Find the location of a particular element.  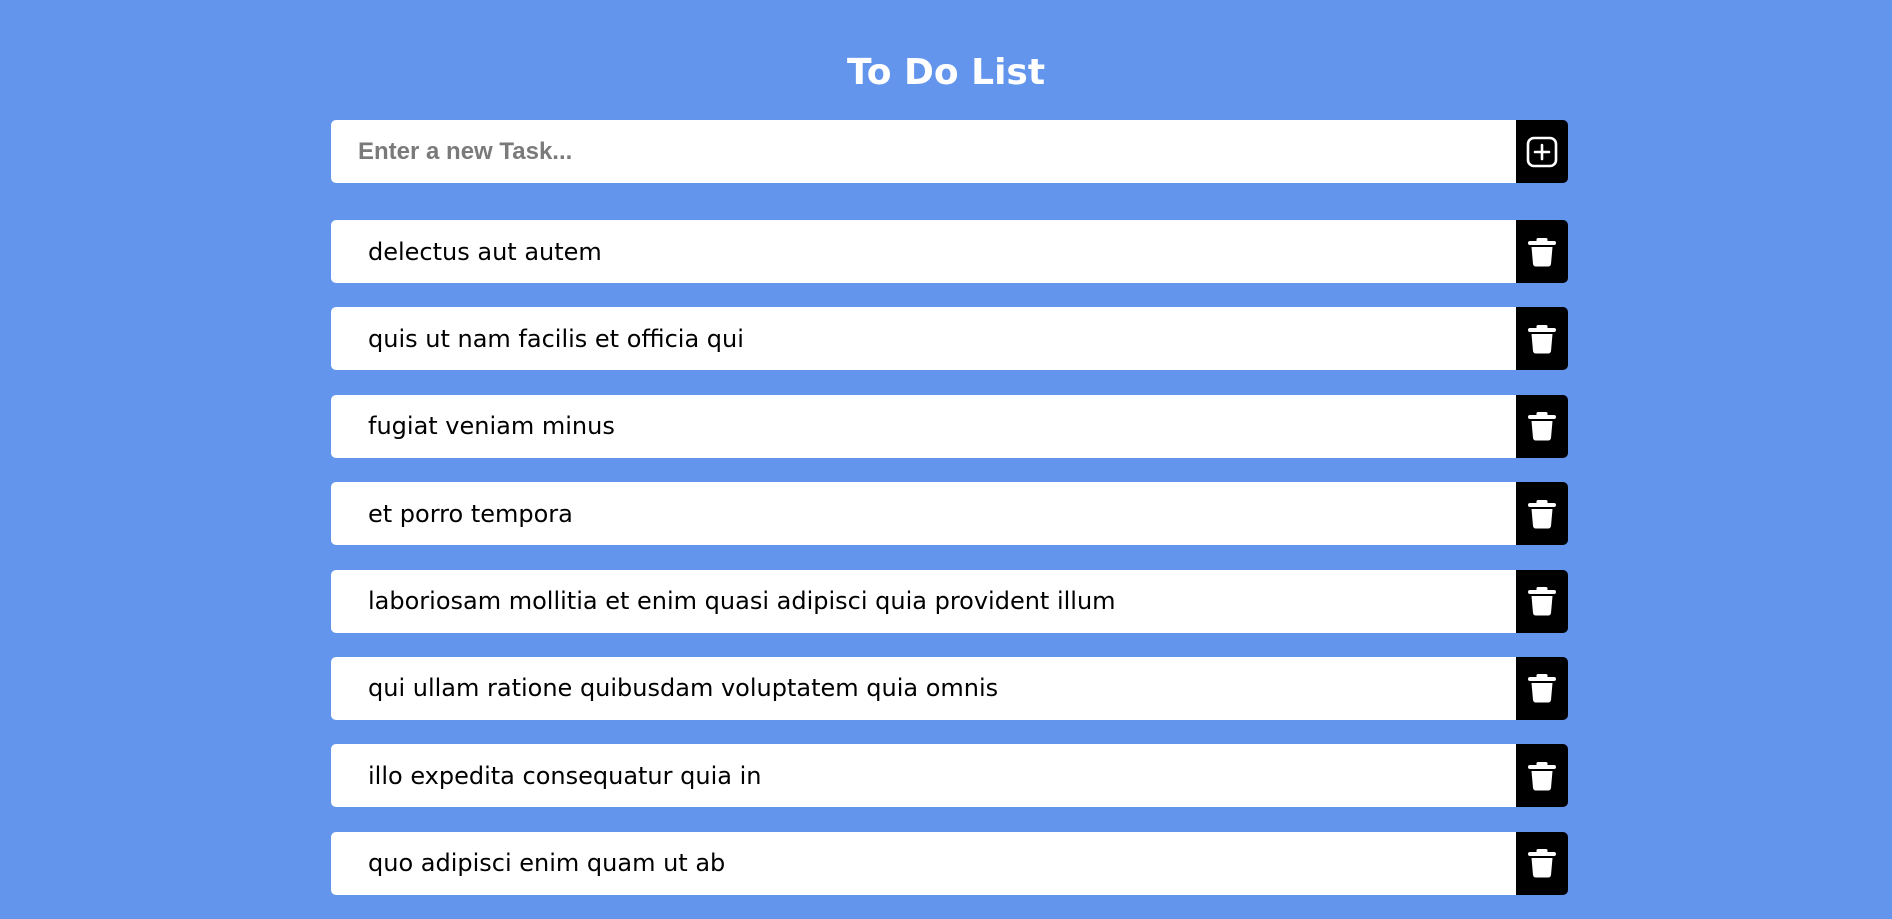

task-item: fugiat veniam minus is located at coordinates (949, 426).